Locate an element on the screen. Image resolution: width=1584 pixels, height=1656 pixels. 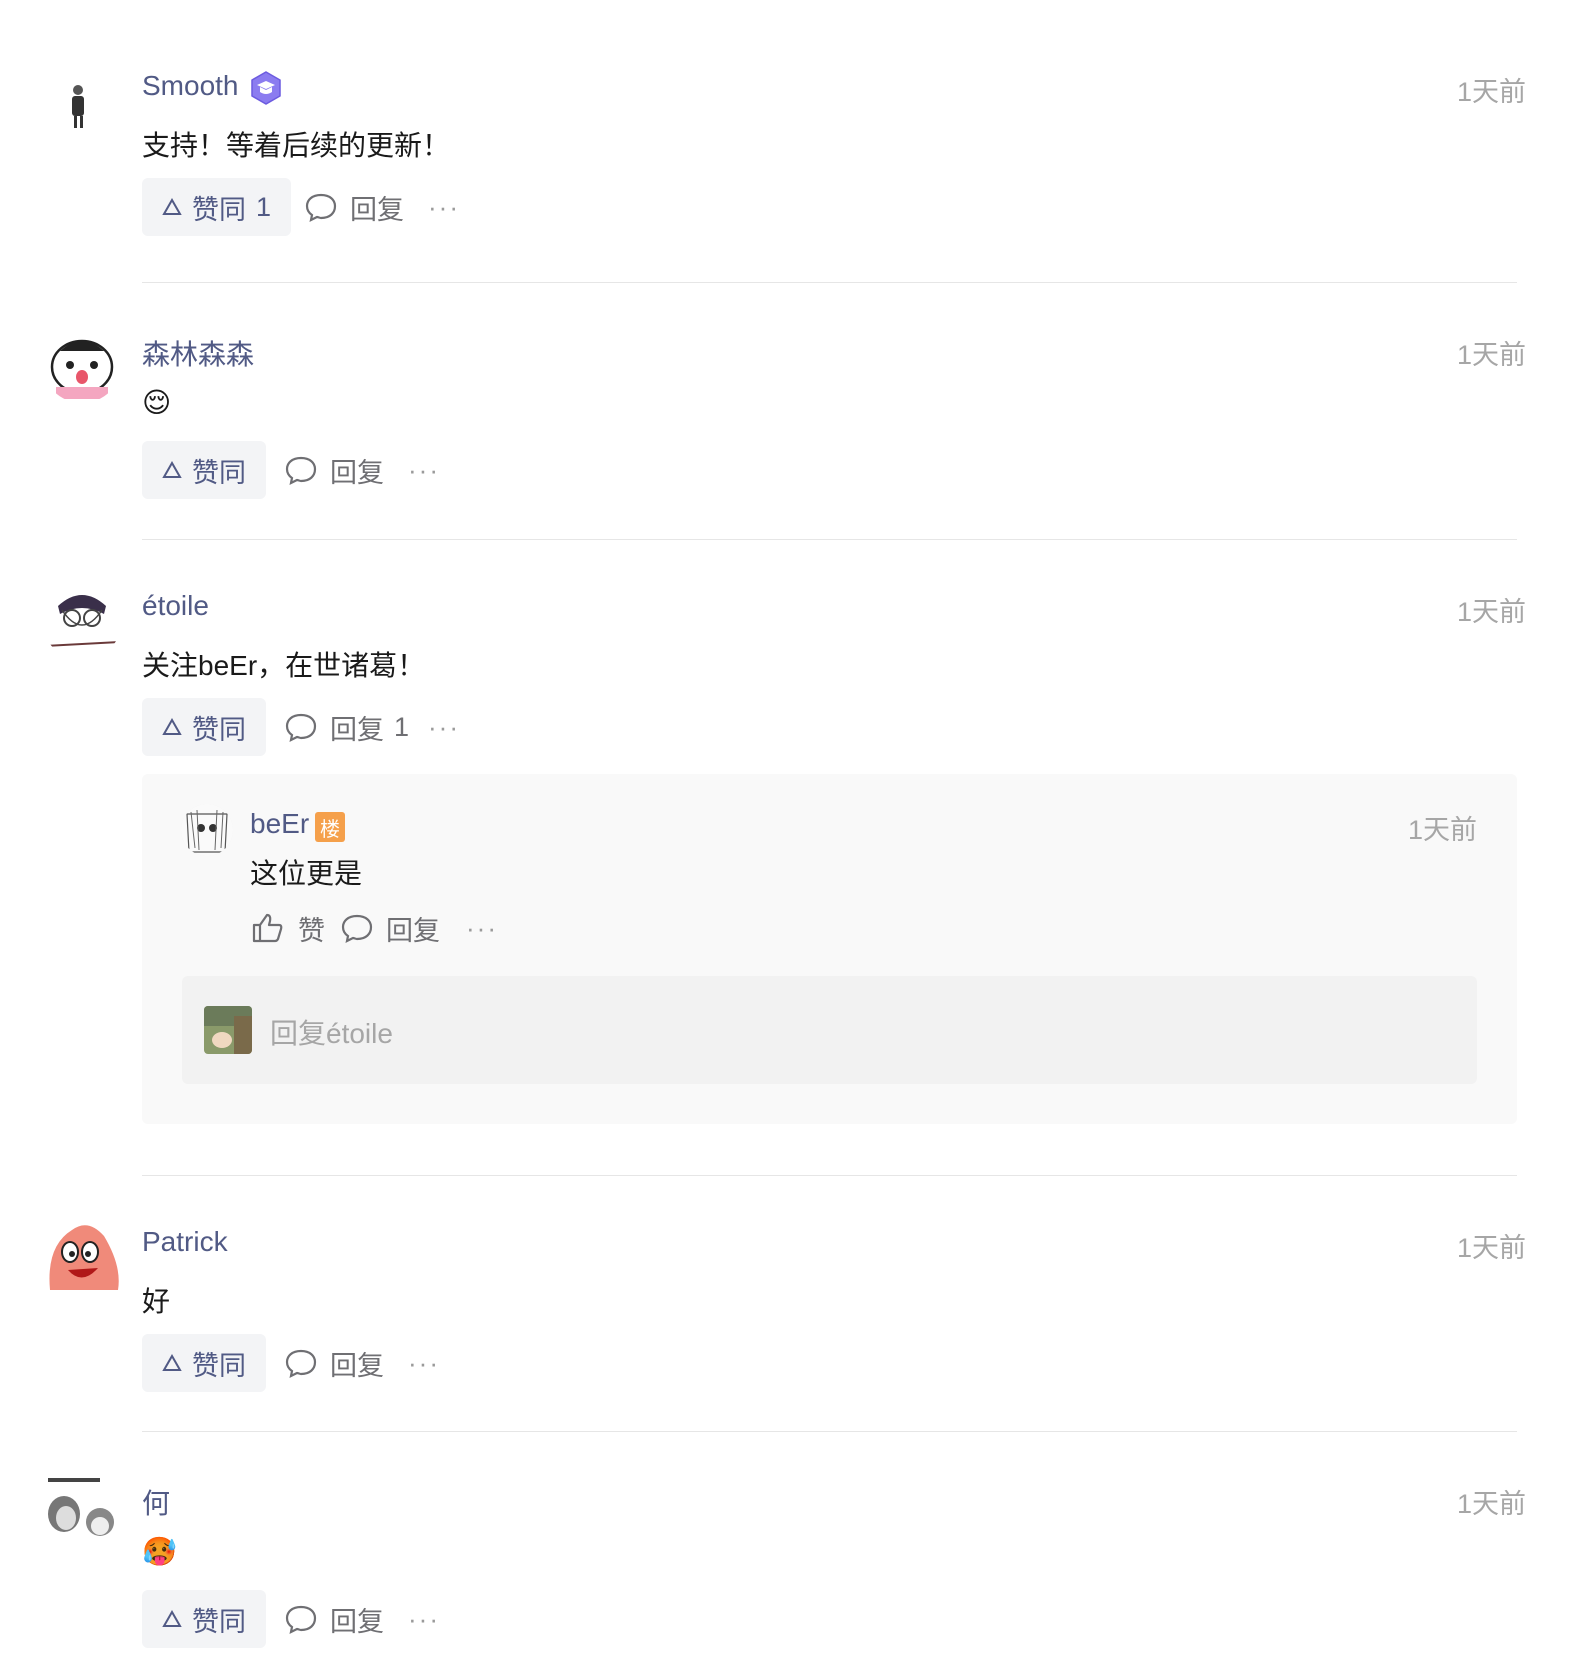
emoji: 😌 is located at coordinates (157, 402).